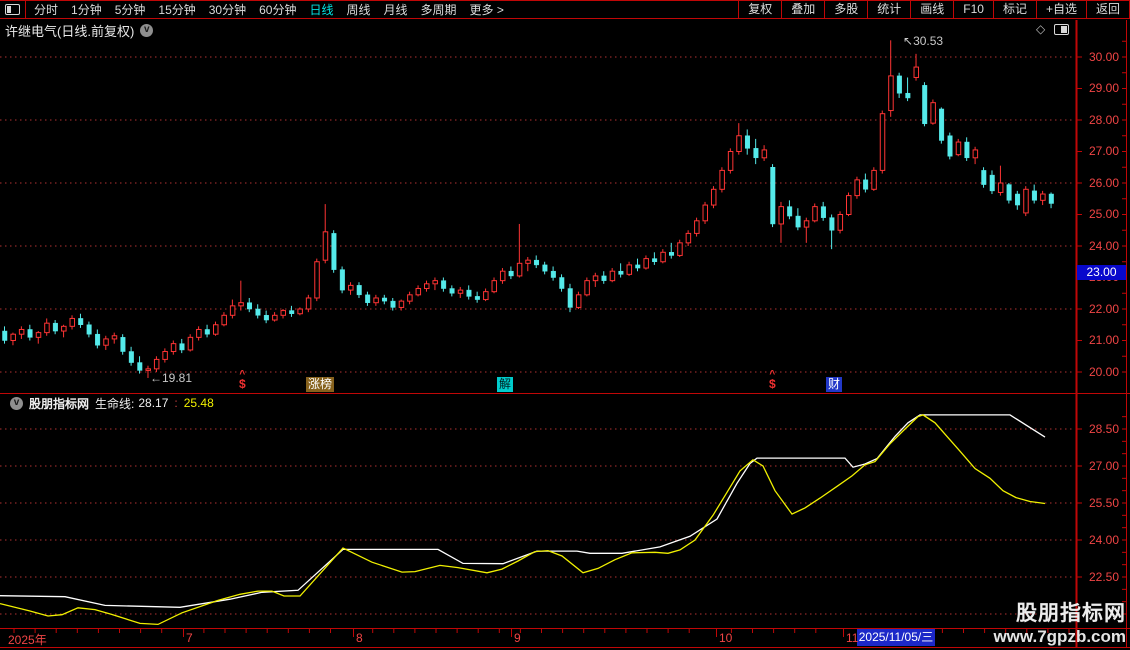  What do you see at coordinates (931, 9) in the screenshot?
I see `tool-menu-item: 画线` at bounding box center [931, 9].